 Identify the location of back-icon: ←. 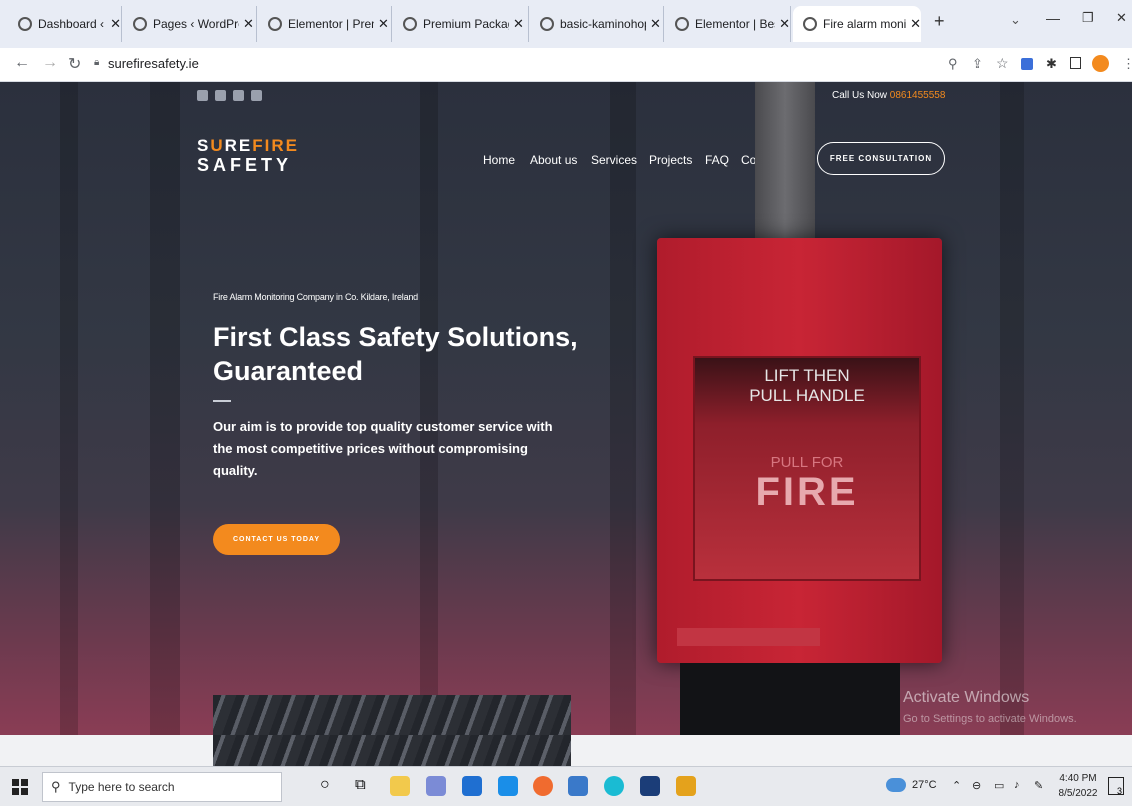
(22, 63).